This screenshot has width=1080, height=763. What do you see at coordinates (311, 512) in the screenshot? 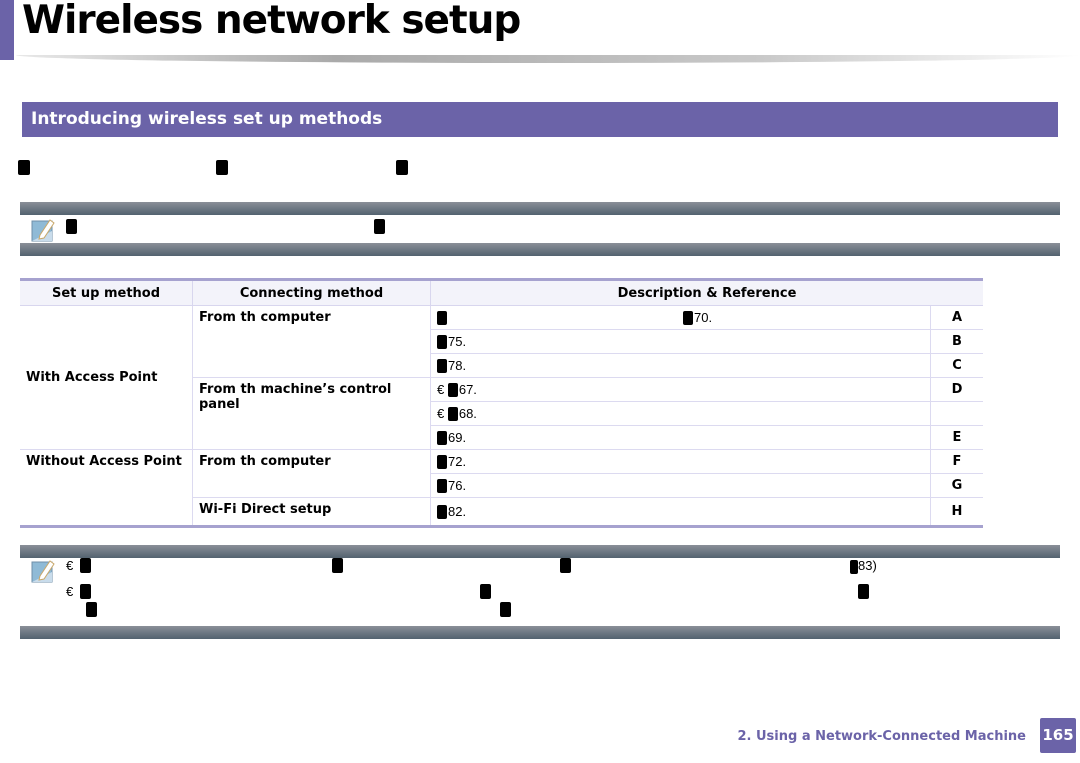
I see `connecting-method-cell: Wi-Fi Direct setup` at bounding box center [311, 512].